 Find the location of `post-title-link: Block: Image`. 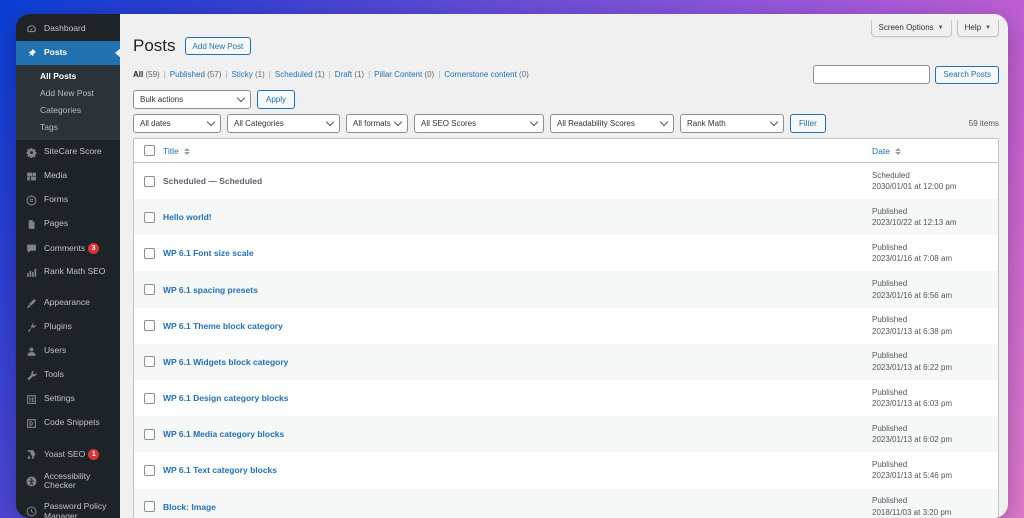

post-title-link: Block: Image is located at coordinates (189, 507).